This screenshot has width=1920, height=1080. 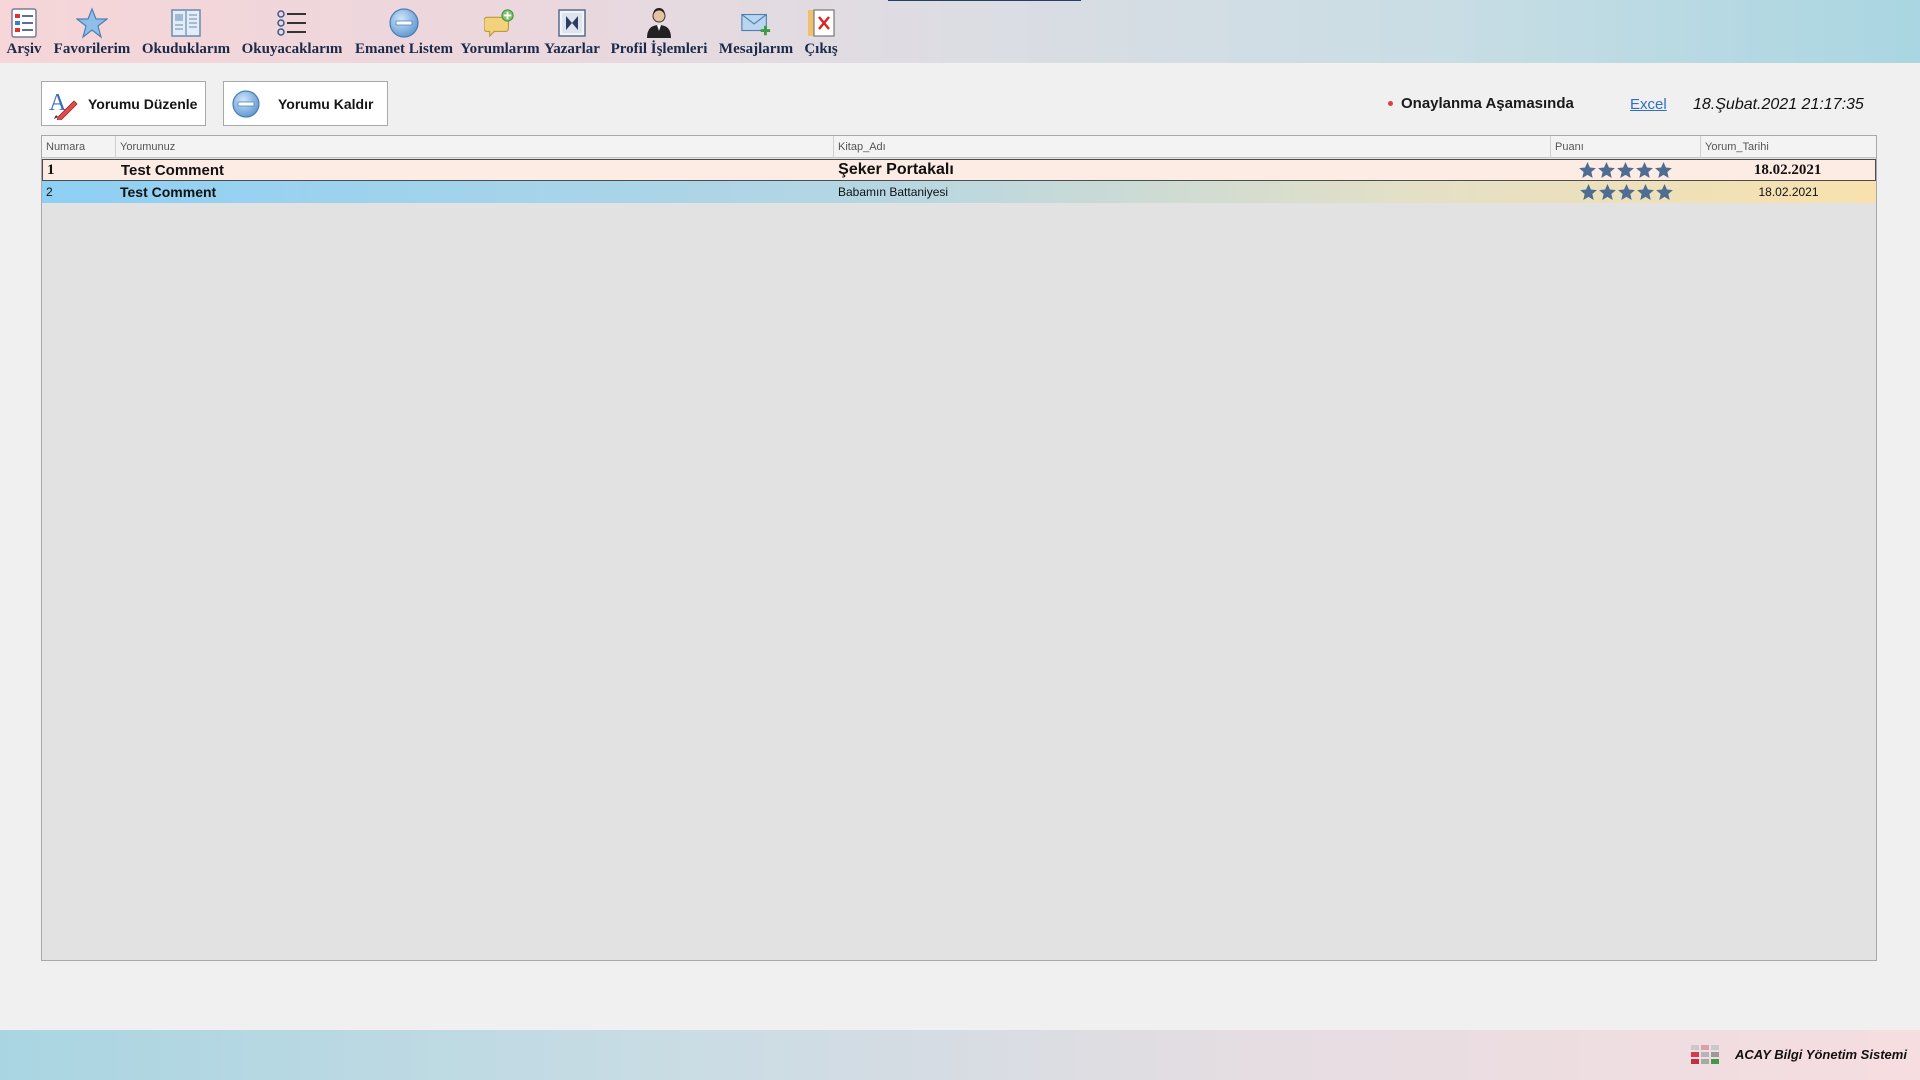 I want to click on toolbar-label: Yazarlar, so click(x=572, y=49).